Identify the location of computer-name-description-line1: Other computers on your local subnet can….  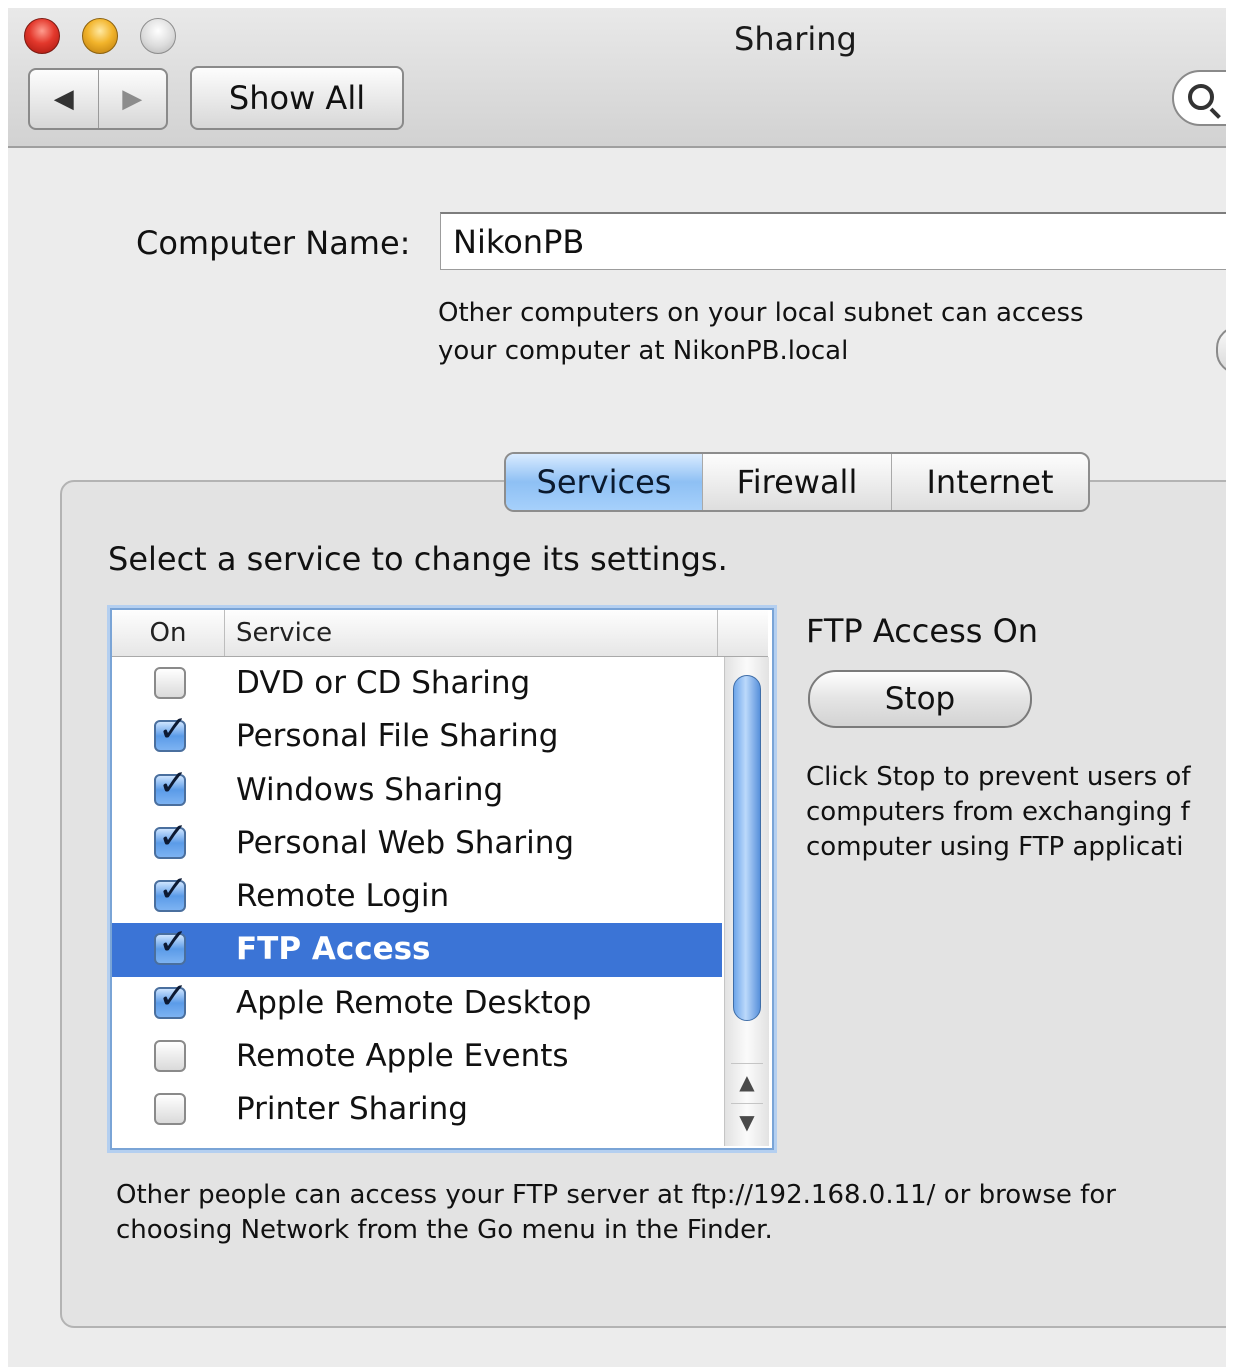
(761, 313).